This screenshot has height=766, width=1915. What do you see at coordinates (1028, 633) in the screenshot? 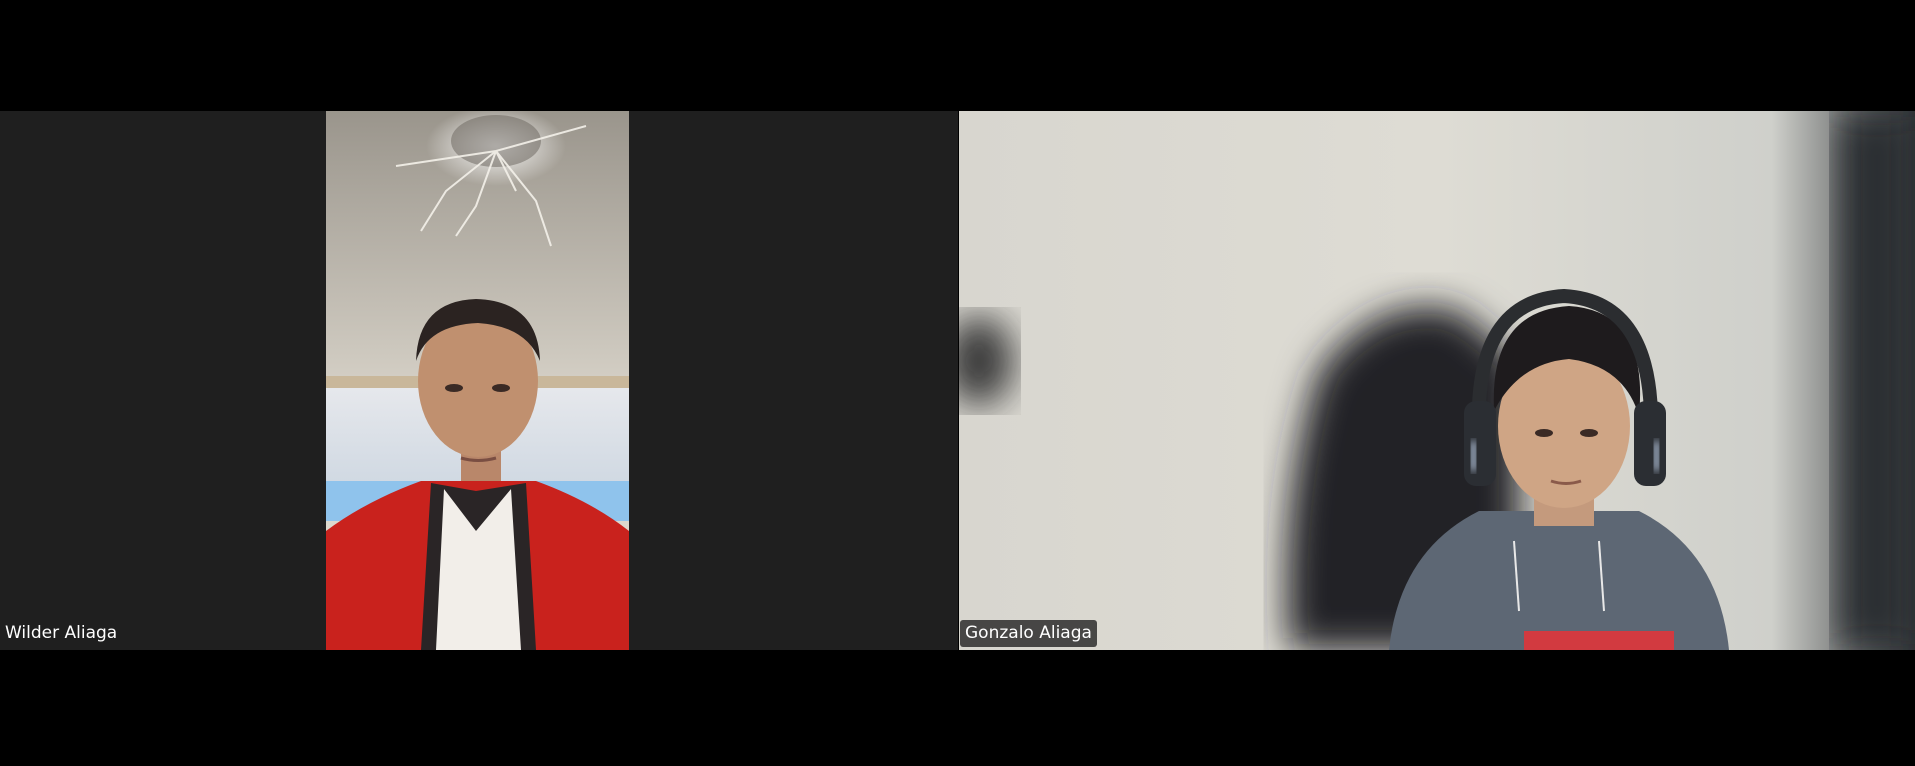
I see `participant-name-label: Gonzalo Aliaga` at bounding box center [1028, 633].